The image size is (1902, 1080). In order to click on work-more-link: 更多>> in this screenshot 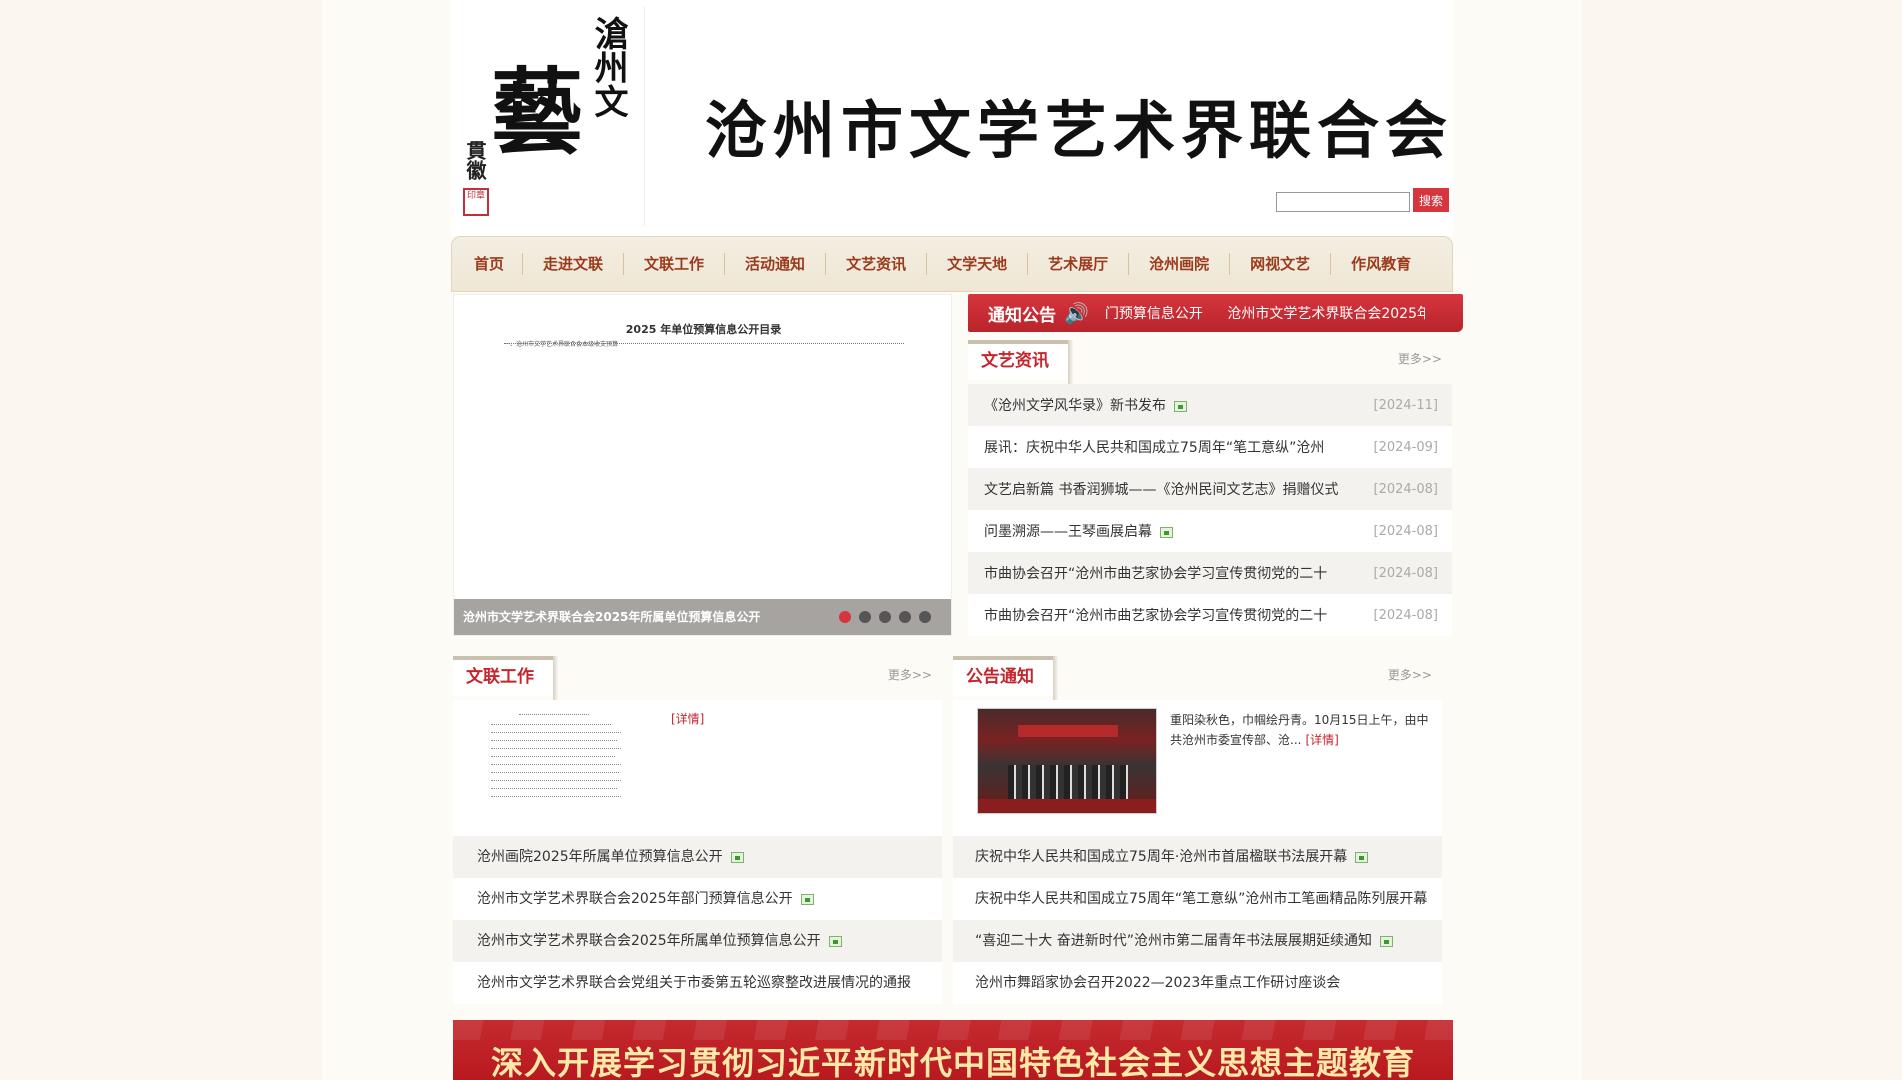, I will do `click(910, 674)`.